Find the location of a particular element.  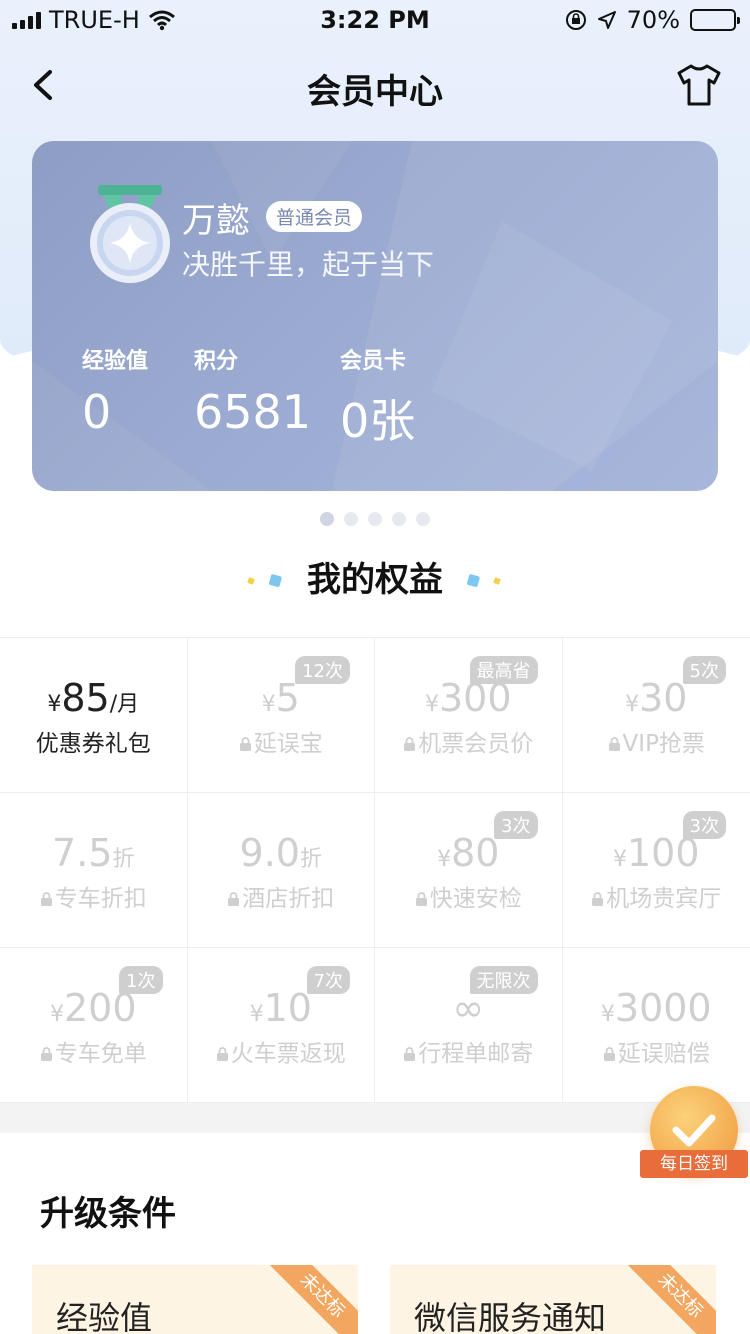

benefit-item: 5次 ¥30 VIP抢票 is located at coordinates (656, 715).